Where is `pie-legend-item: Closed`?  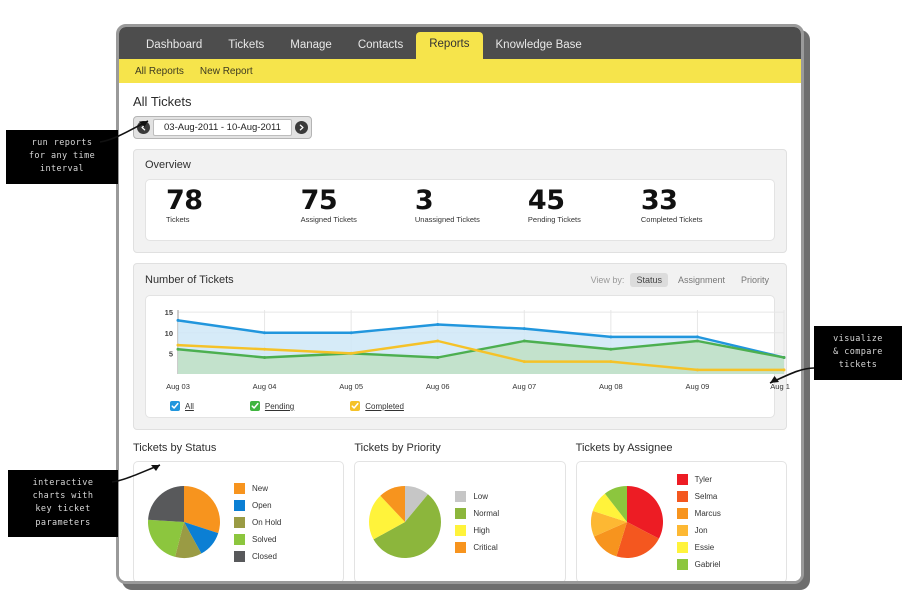 pie-legend-item: Closed is located at coordinates (257, 556).